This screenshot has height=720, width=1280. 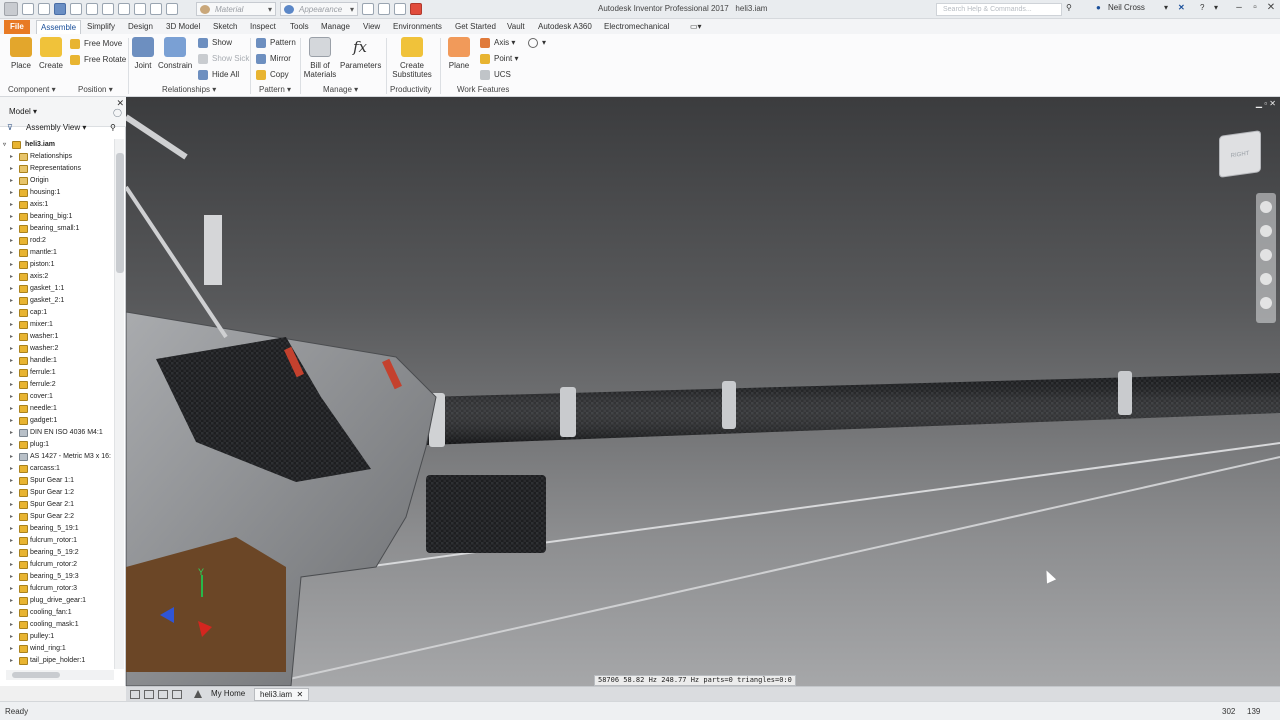 What do you see at coordinates (57, 325) in the screenshot?
I see `tree-item: ▸ mixer:1` at bounding box center [57, 325].